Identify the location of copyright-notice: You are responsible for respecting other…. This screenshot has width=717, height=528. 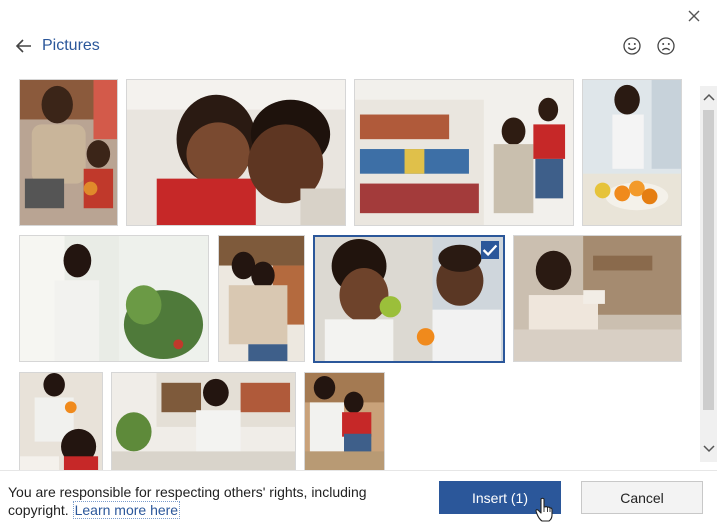
(208, 501).